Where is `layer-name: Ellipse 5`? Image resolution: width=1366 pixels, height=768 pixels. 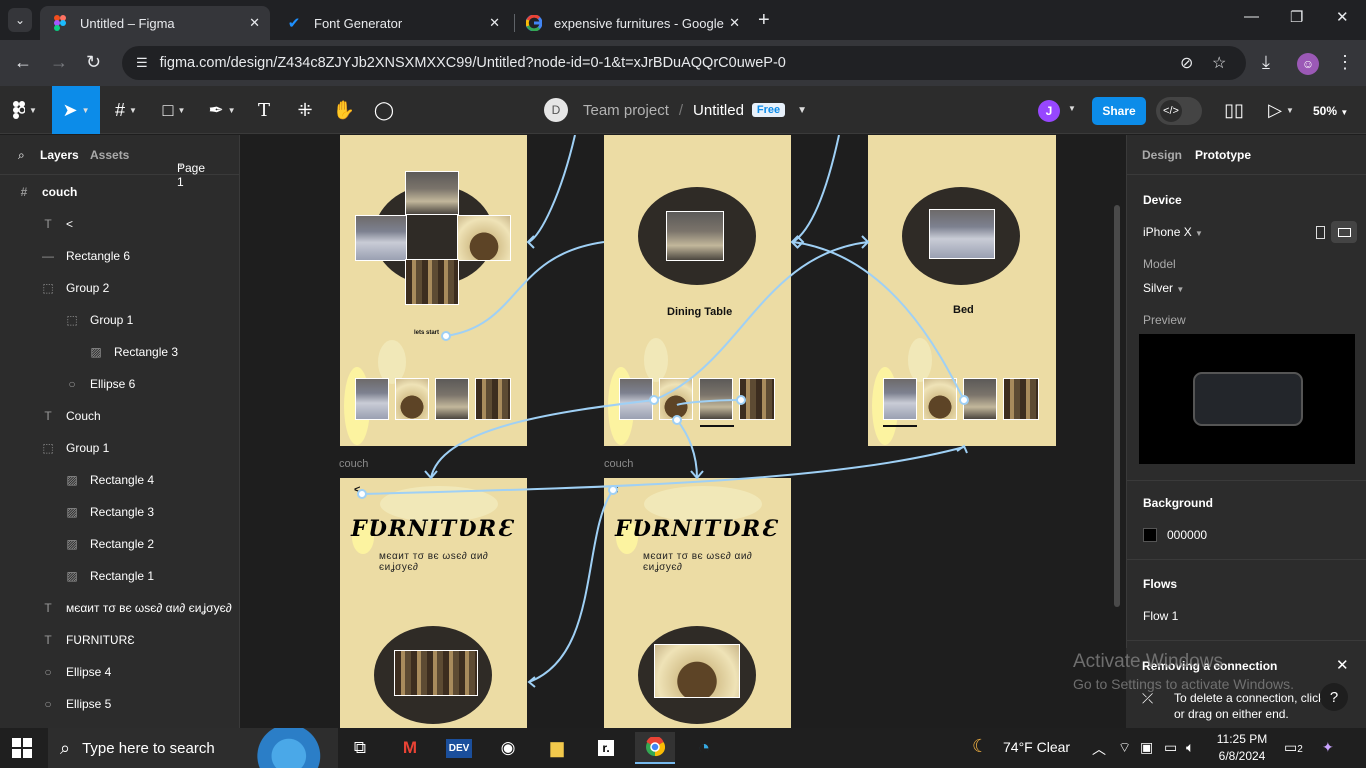
layer-name: Ellipse 5 is located at coordinates (89, 704).